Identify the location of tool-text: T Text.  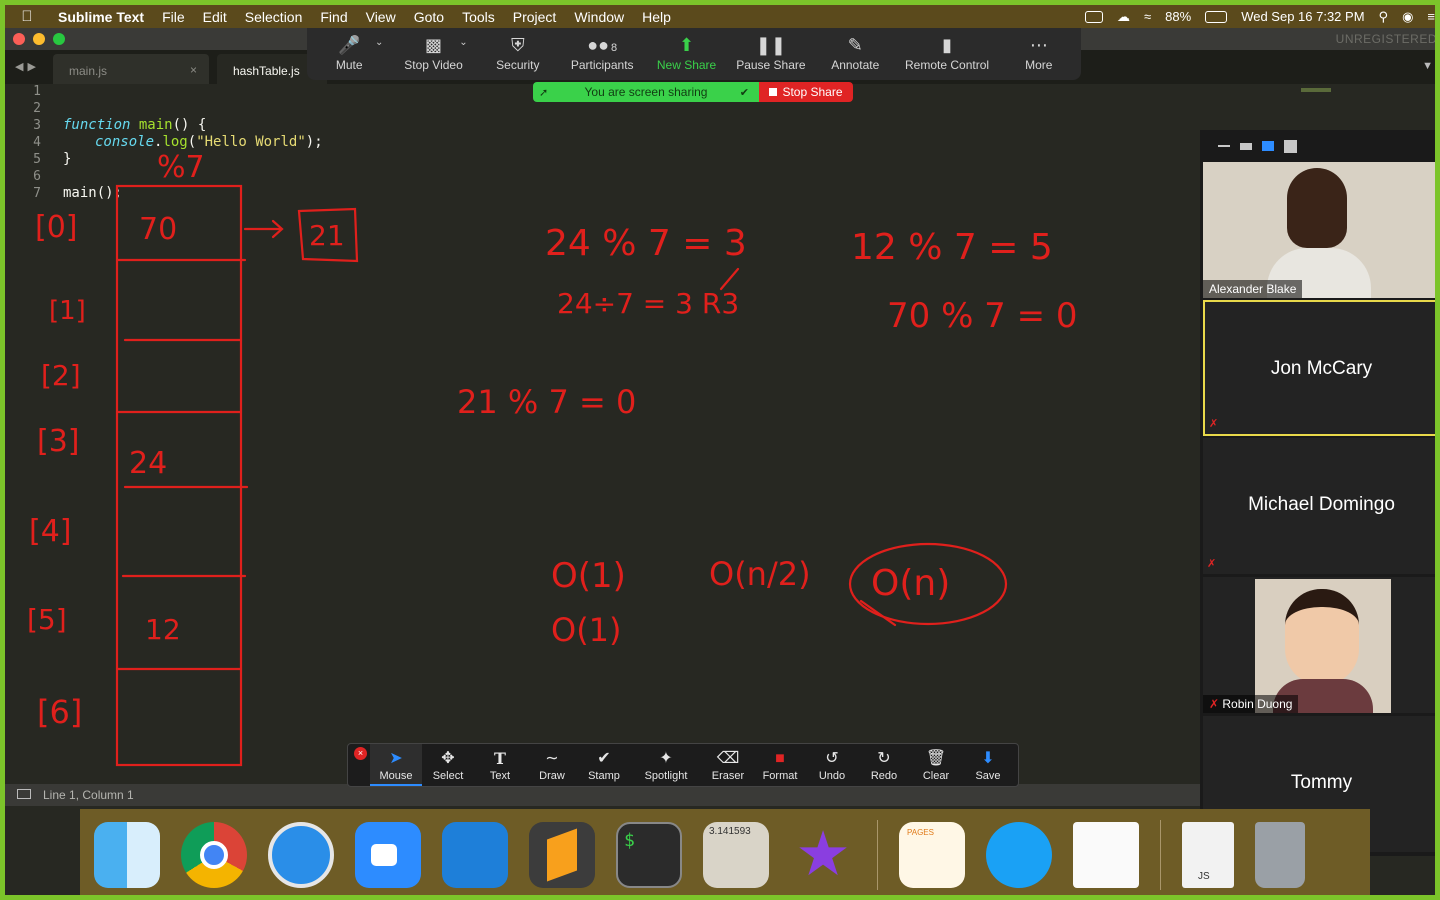
(500, 765).